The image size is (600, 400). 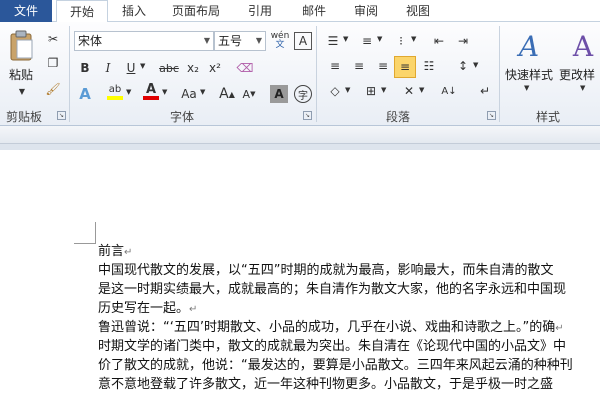 I want to click on numbering-dropdown-icon: ▼, so click(x=379, y=39).